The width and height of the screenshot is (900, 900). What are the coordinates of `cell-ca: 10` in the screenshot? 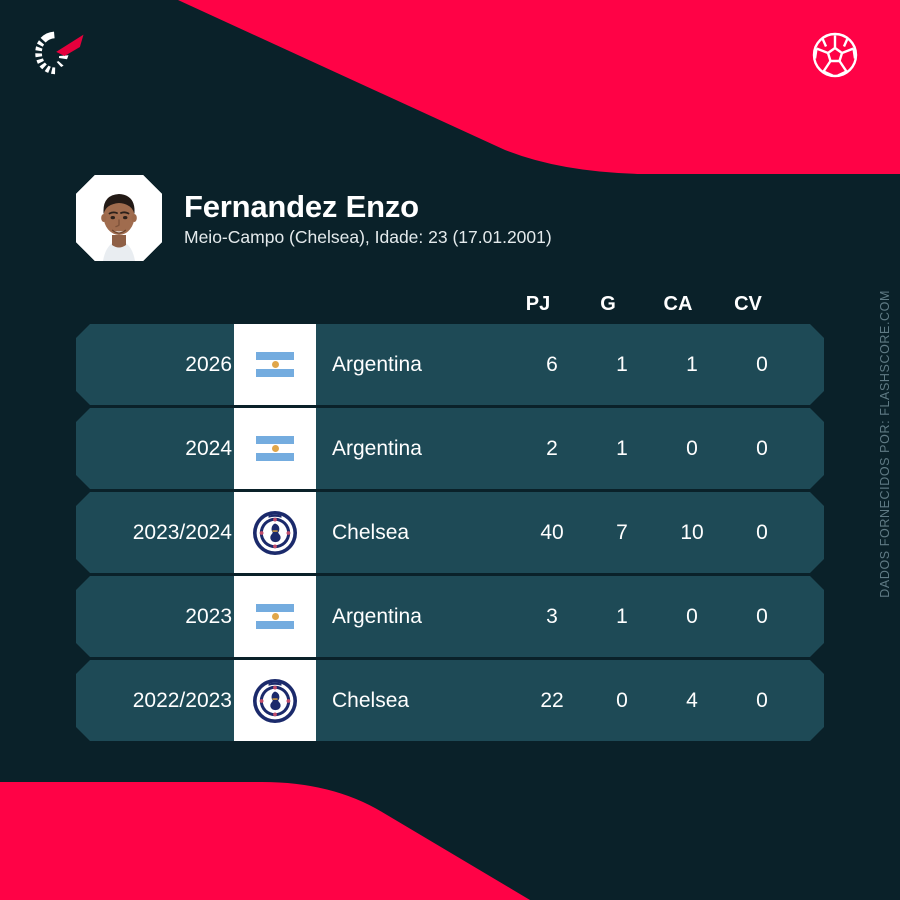 It's located at (692, 532).